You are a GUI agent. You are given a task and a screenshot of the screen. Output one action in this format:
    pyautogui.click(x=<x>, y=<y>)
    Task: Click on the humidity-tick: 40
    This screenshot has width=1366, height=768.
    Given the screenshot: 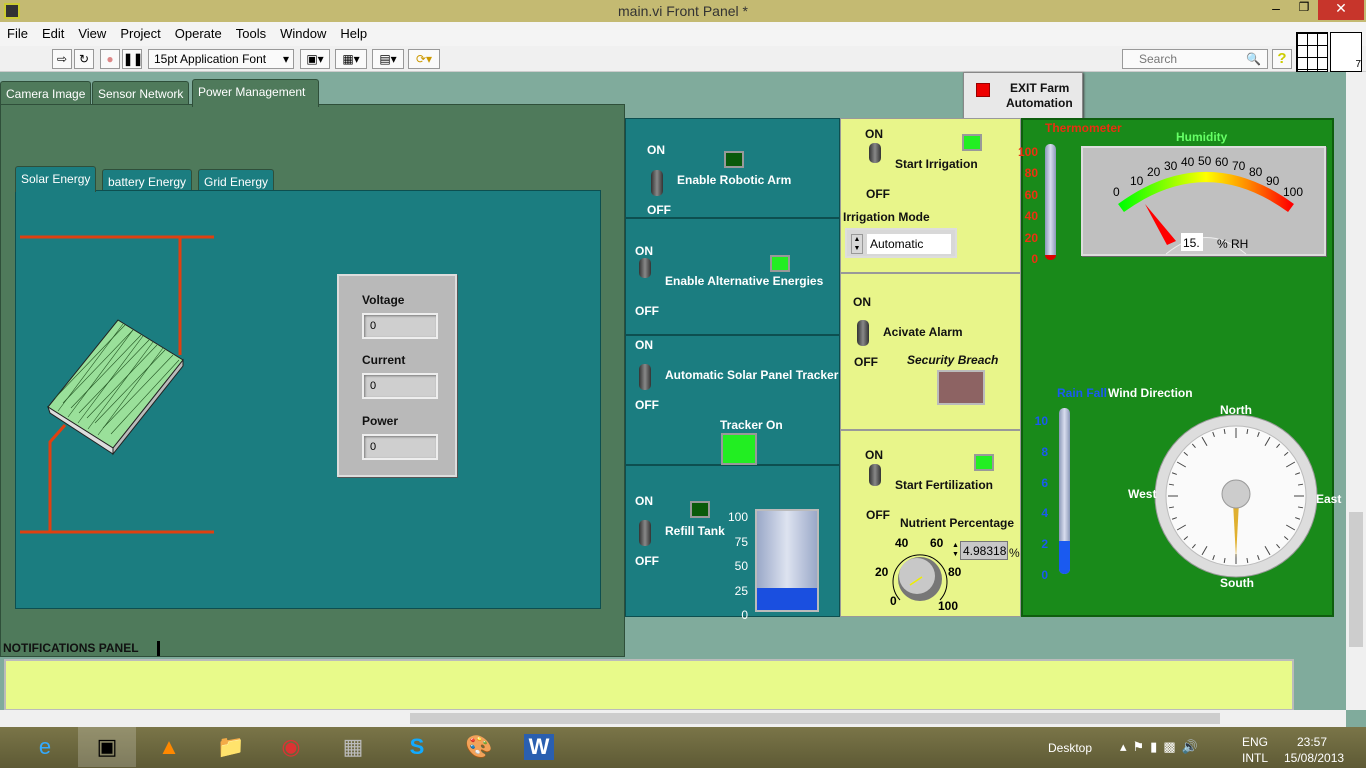 What is the action you would take?
    pyautogui.click(x=1188, y=162)
    